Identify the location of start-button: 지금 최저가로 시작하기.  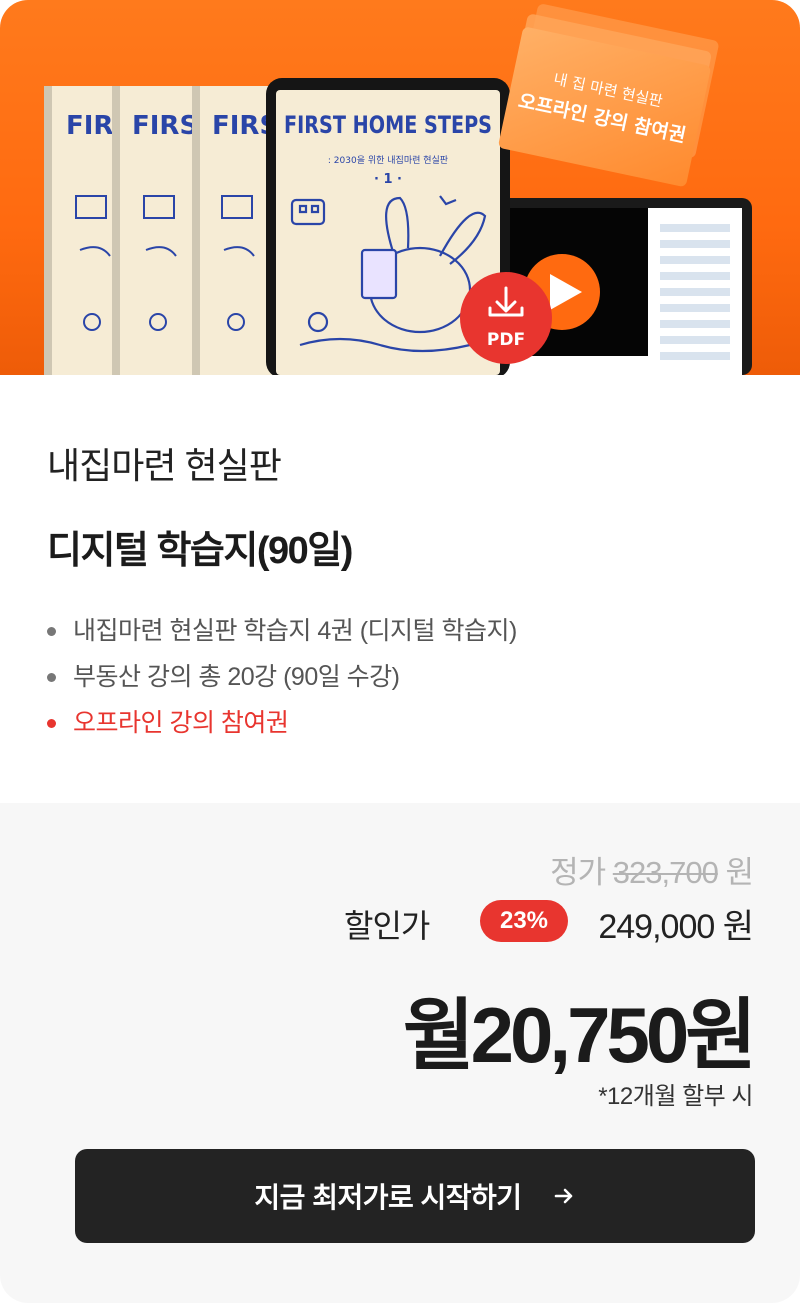
(415, 1196).